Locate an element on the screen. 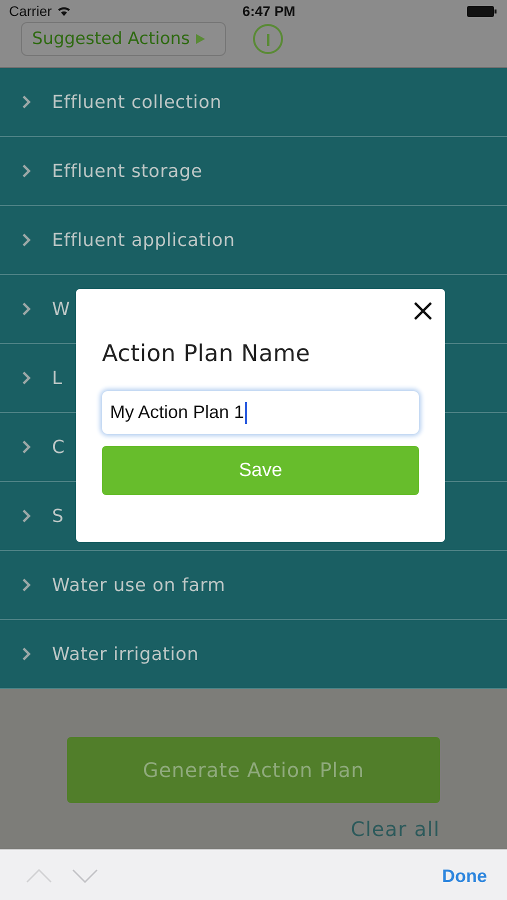  category-row: Effluent application is located at coordinates (253, 240).